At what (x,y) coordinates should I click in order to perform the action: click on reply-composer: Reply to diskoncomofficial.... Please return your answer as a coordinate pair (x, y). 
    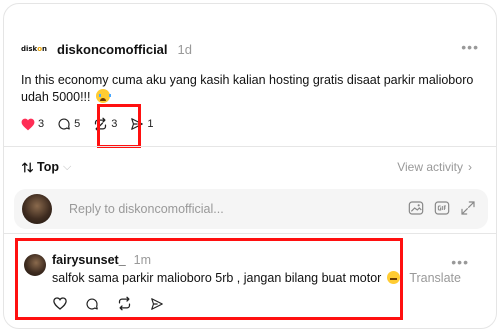
    Looking at the image, I should click on (251, 209).